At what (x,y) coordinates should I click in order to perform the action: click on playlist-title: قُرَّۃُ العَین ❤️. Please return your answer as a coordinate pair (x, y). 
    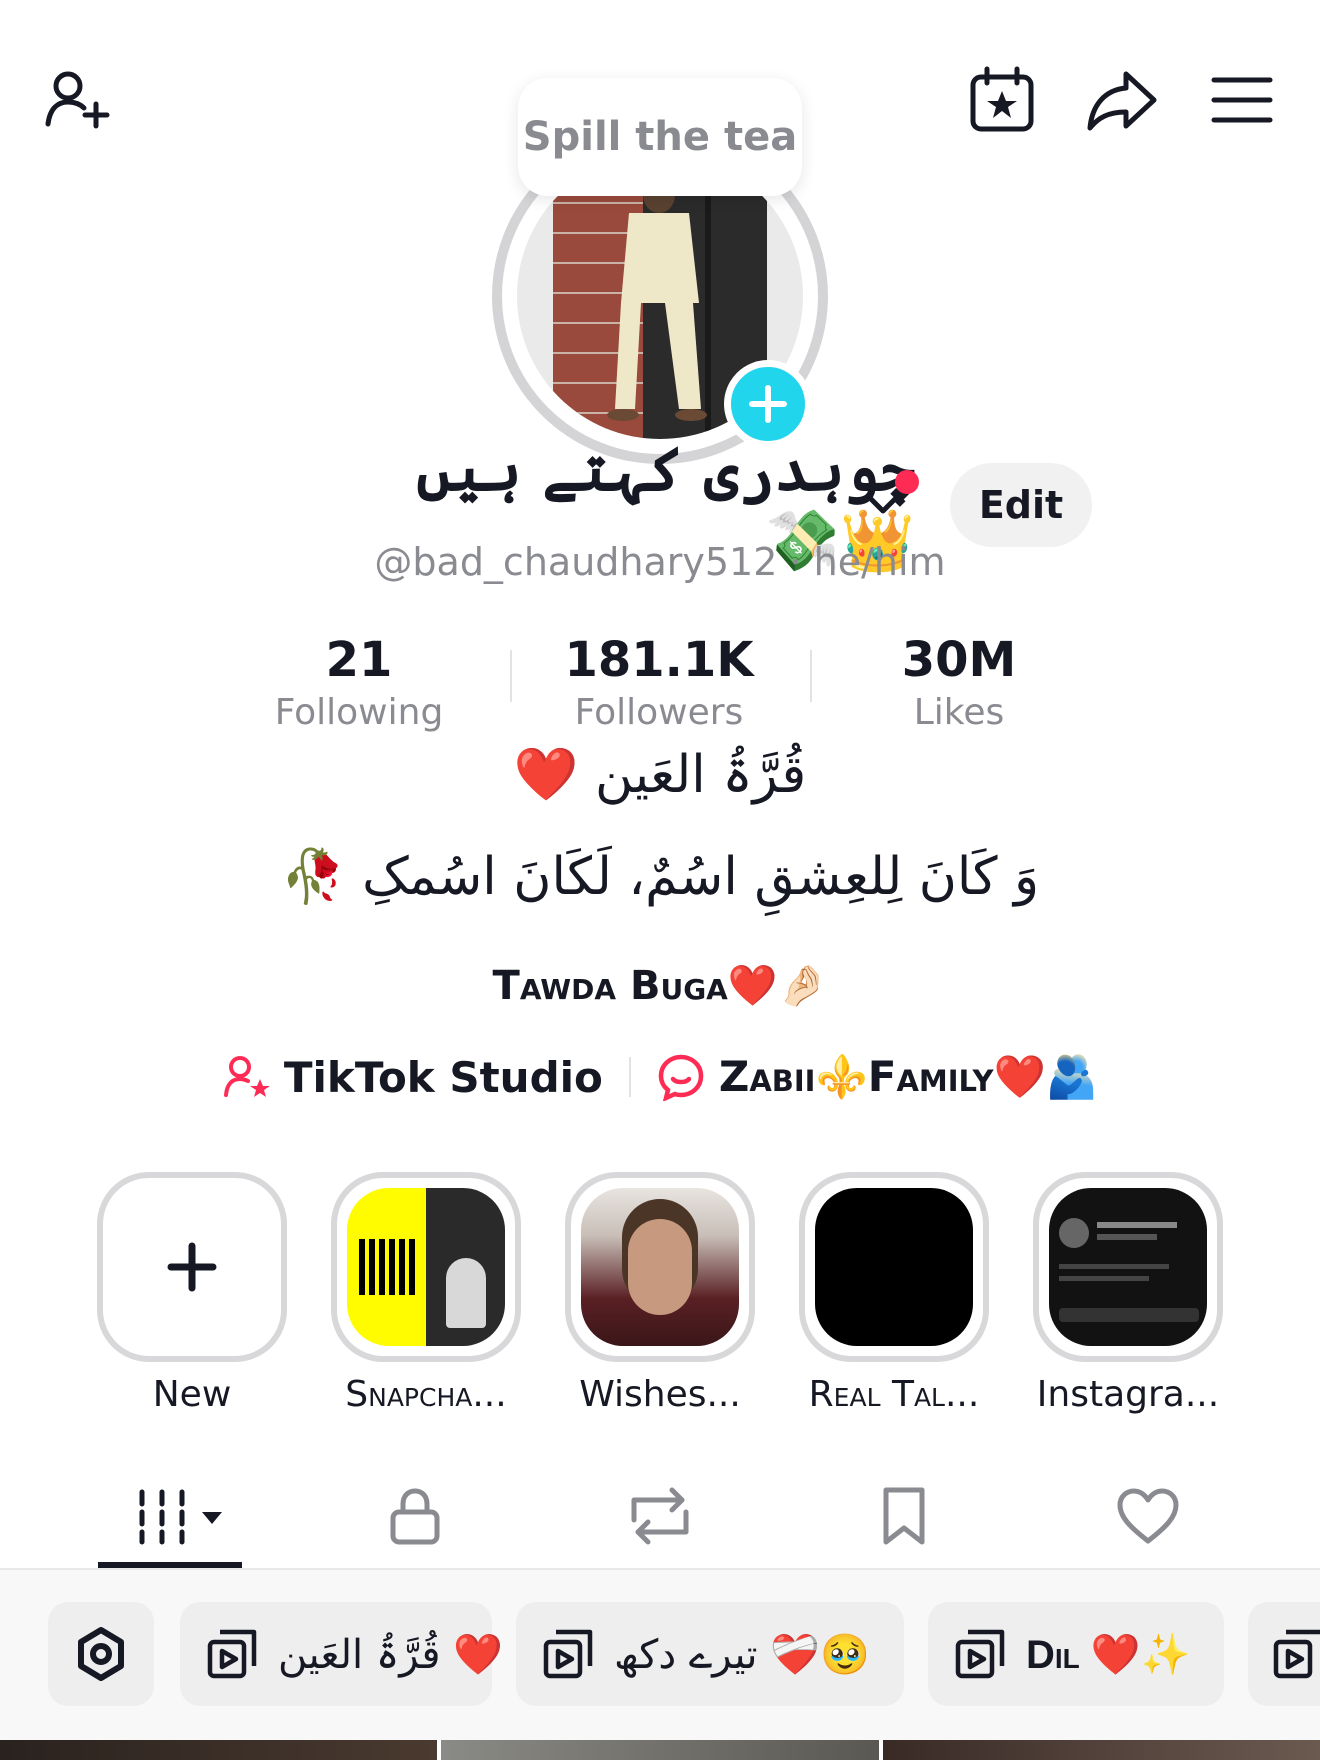
    Looking at the image, I should click on (390, 1654).